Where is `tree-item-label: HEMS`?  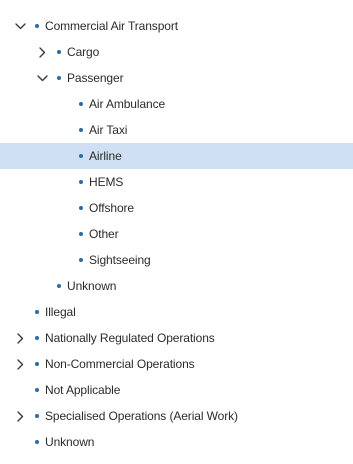
tree-item-label: HEMS is located at coordinates (106, 182).